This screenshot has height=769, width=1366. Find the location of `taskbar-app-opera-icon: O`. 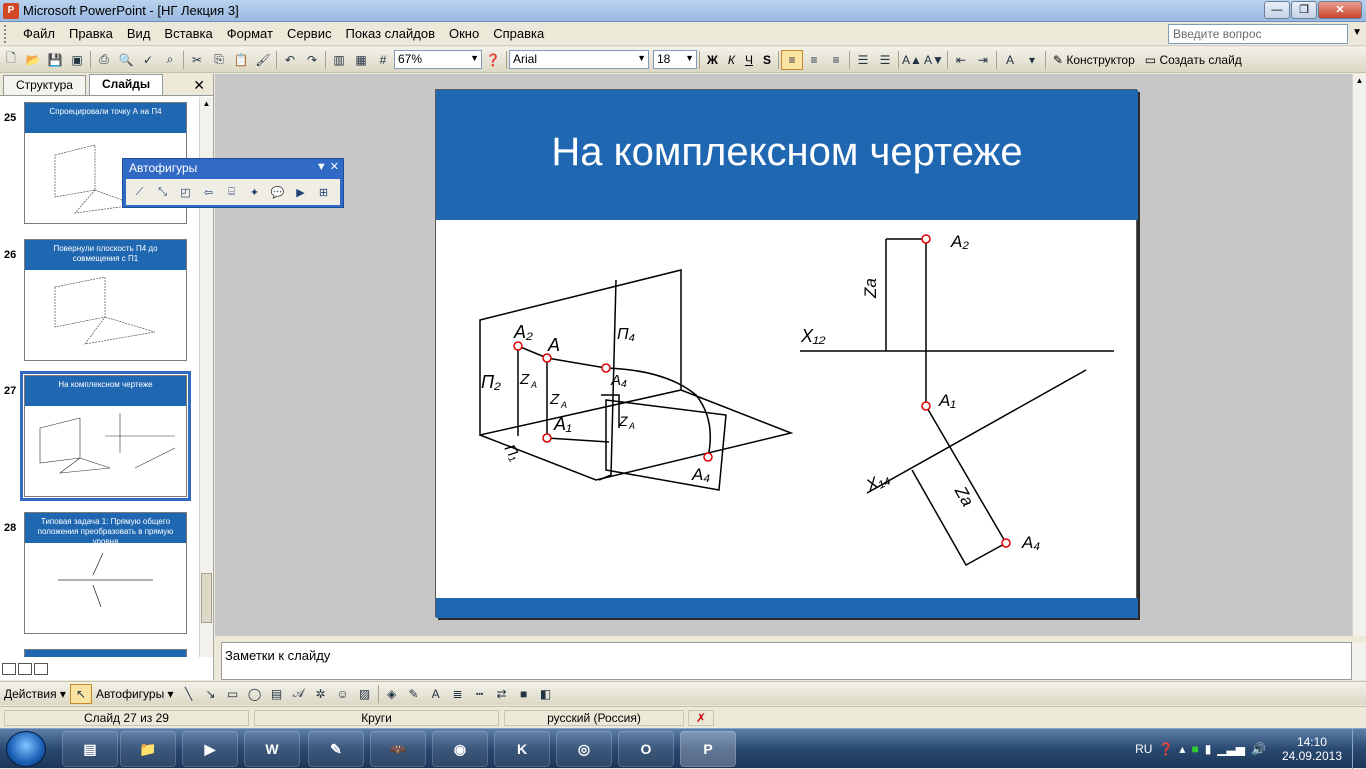

taskbar-app-opera-icon: O is located at coordinates (646, 749).